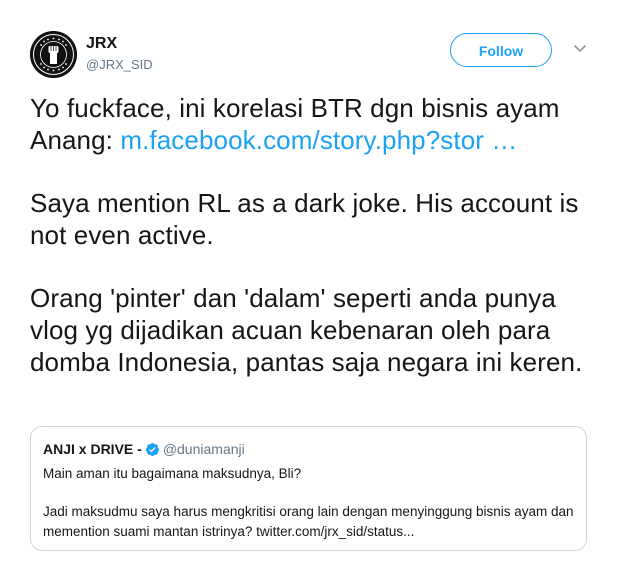  I want to click on author-handle: @JRX_SID, so click(119, 65).